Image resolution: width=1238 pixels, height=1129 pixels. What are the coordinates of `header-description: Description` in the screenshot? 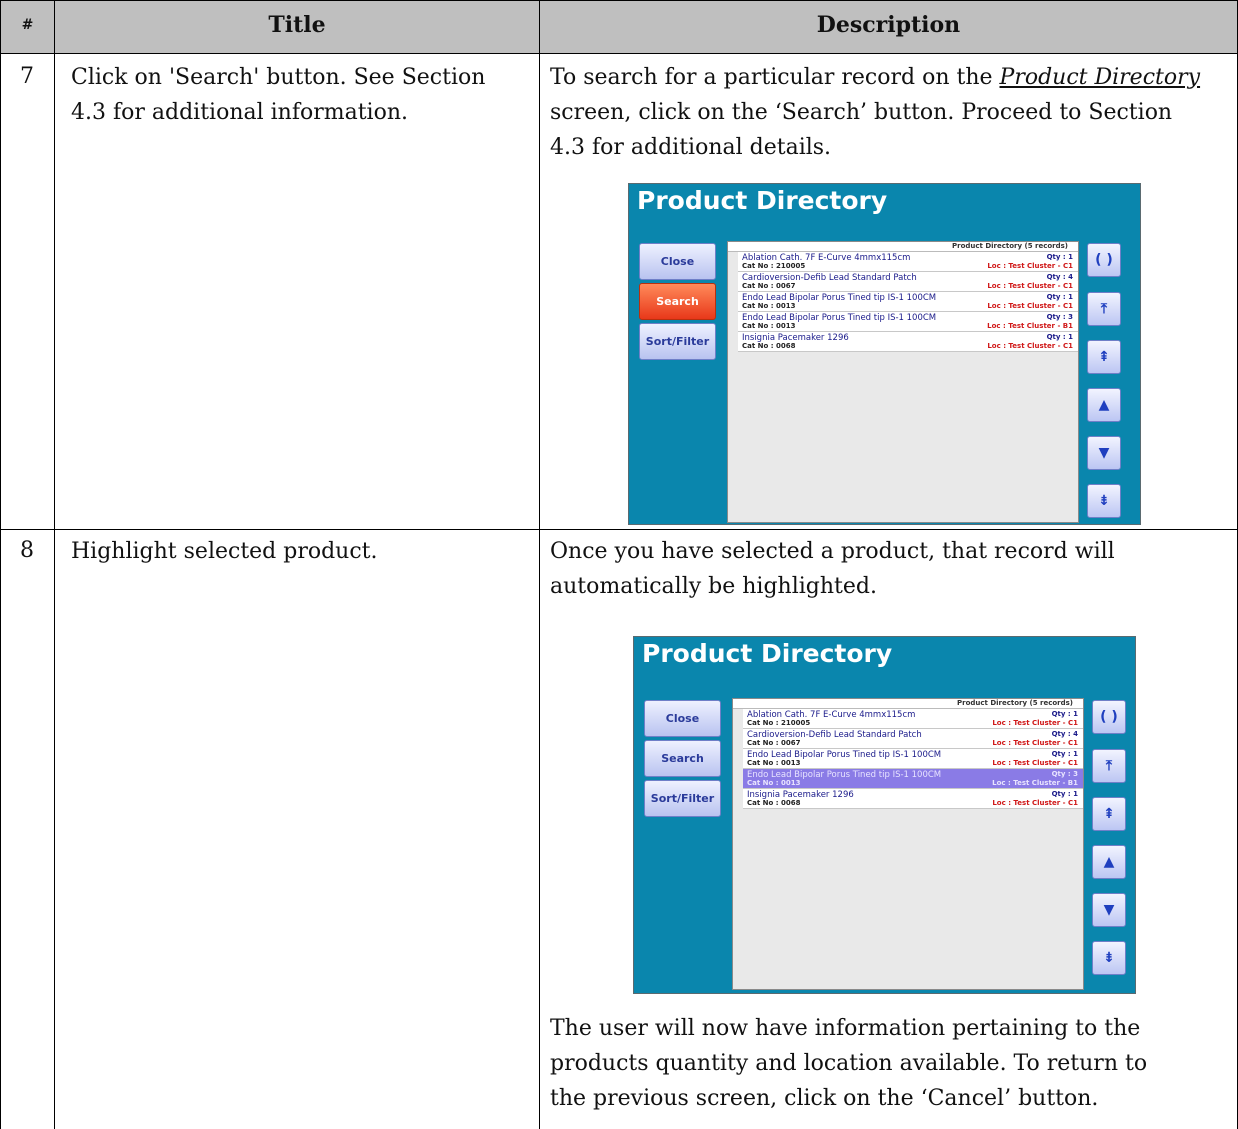 It's located at (888, 25).